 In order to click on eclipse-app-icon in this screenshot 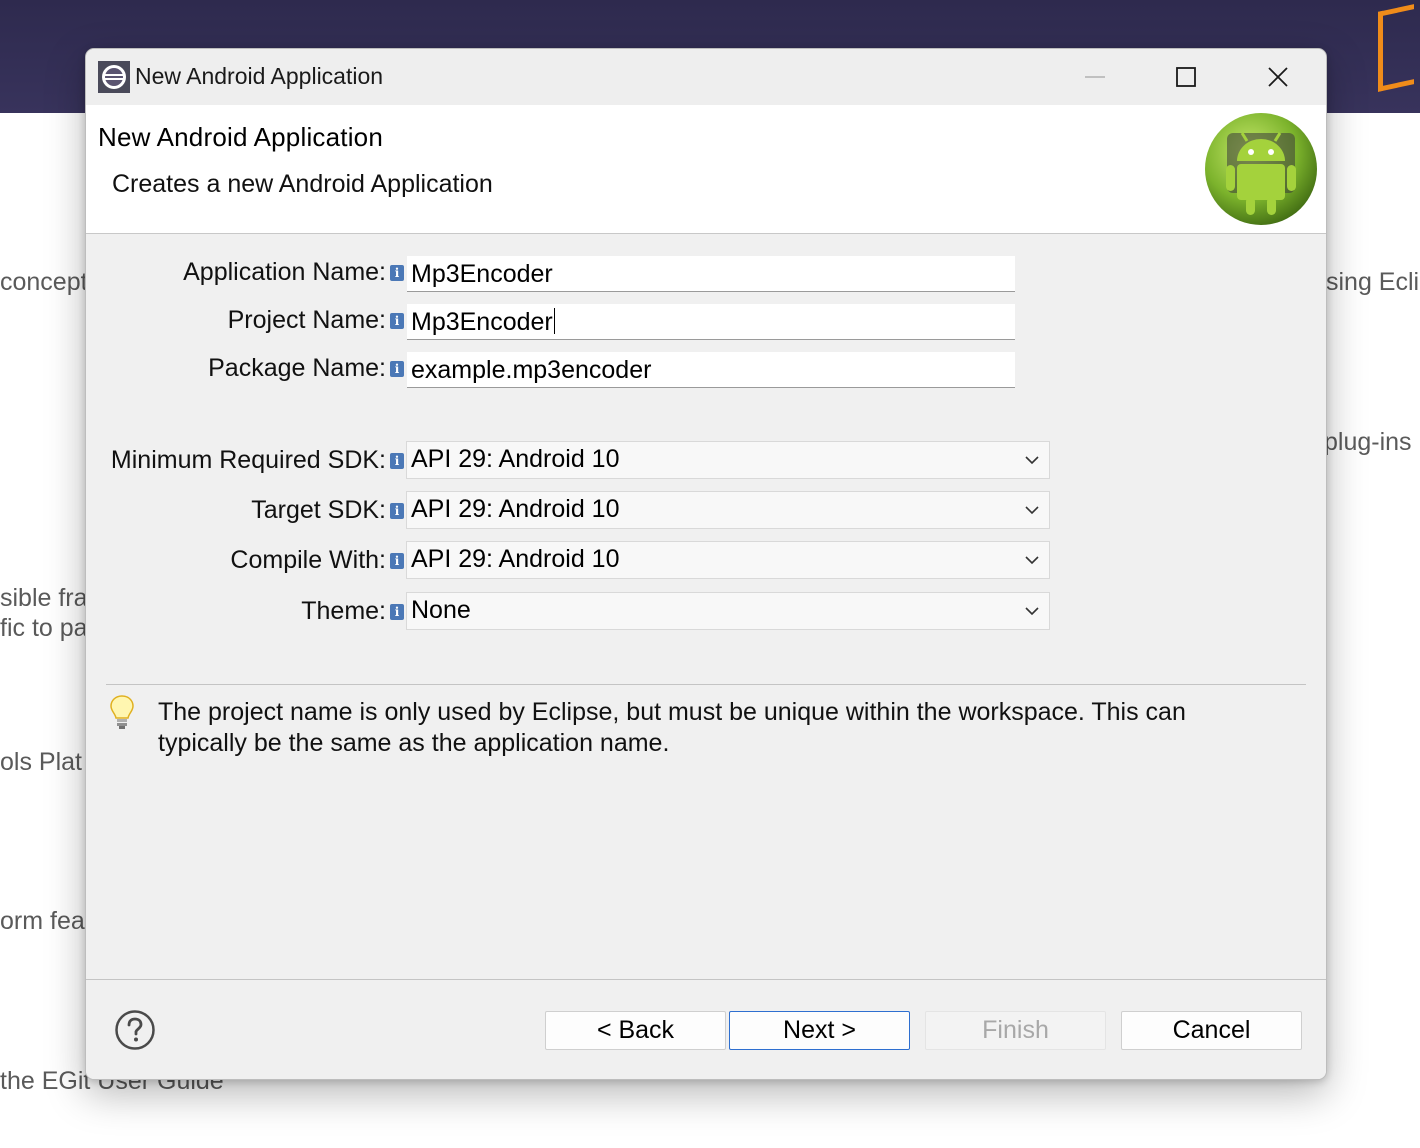, I will do `click(114, 77)`.